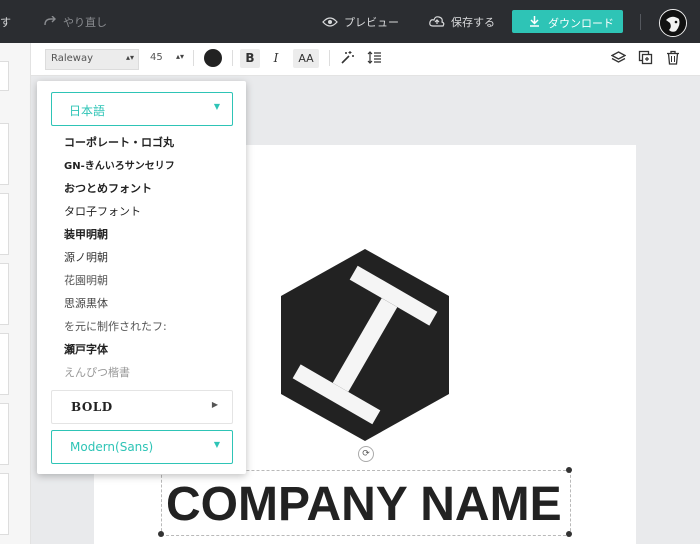 This screenshot has height=544, width=700. Describe the element at coordinates (86, 280) in the screenshot. I see `font-option: 花園明朝` at that location.